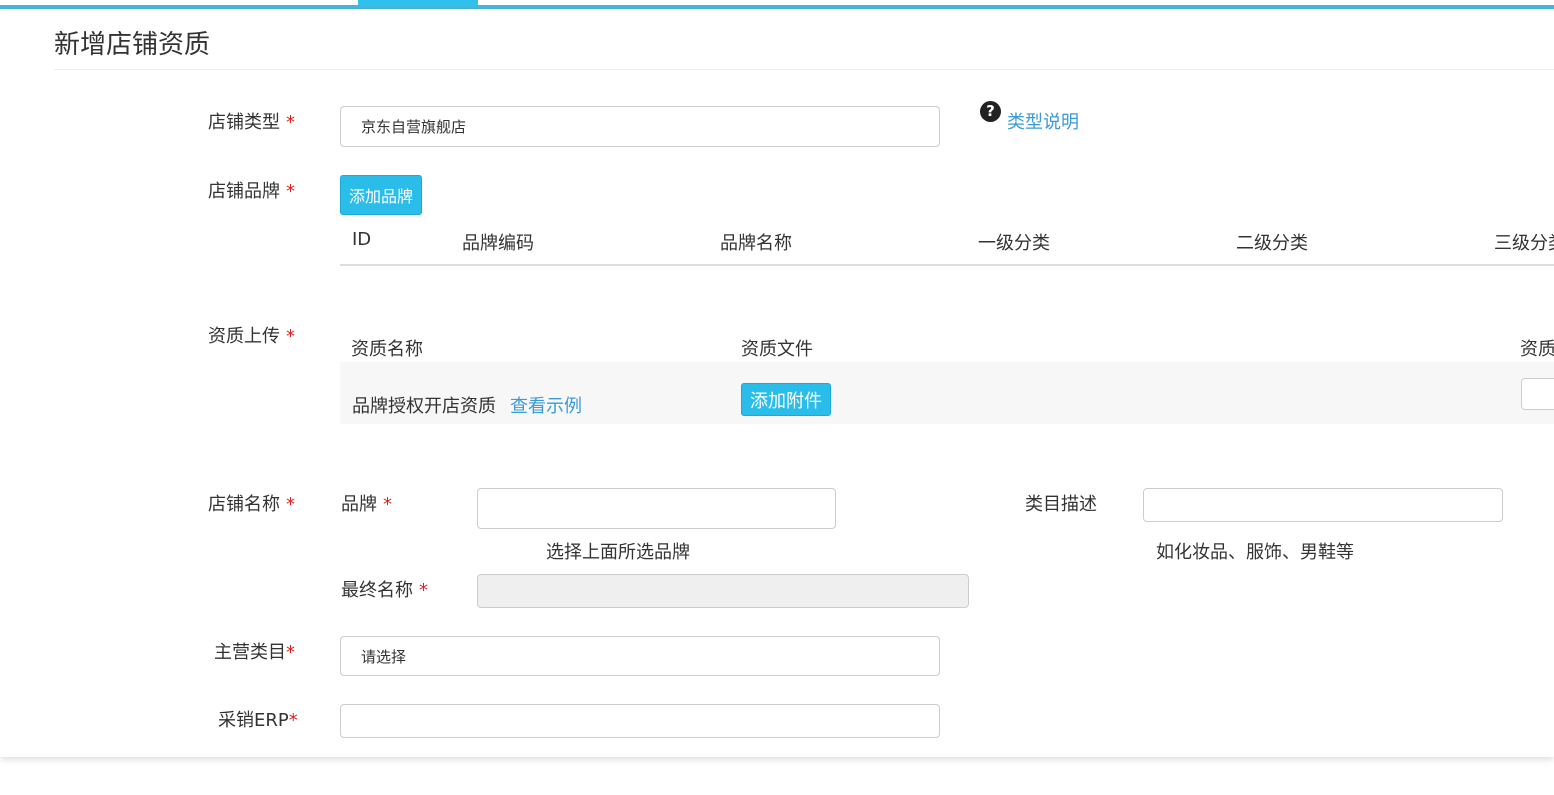 The width and height of the screenshot is (1554, 795). Describe the element at coordinates (1323, 505) in the screenshot. I see `category-desc-input` at that location.